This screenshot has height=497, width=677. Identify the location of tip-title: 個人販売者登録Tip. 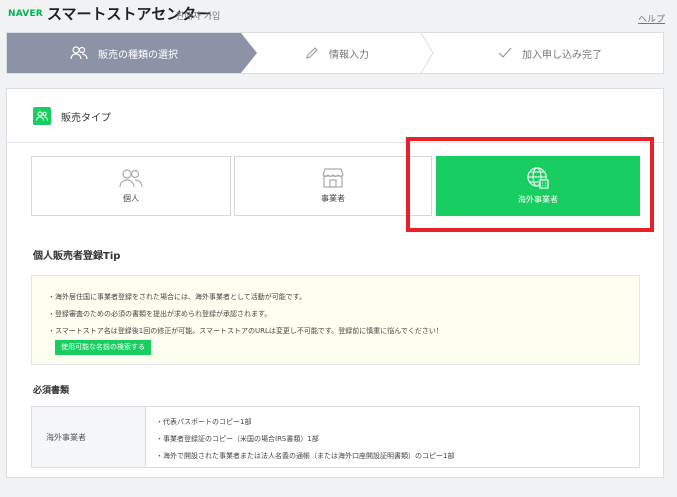
(77, 256).